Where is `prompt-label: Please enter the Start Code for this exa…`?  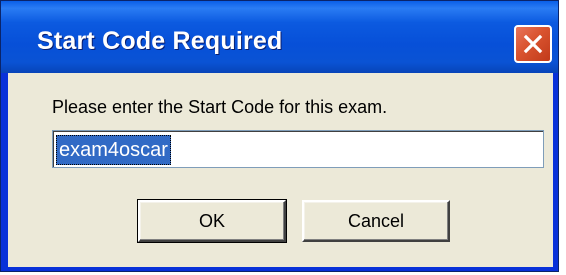
prompt-label: Please enter the Start Code for this exa… is located at coordinates (220, 107).